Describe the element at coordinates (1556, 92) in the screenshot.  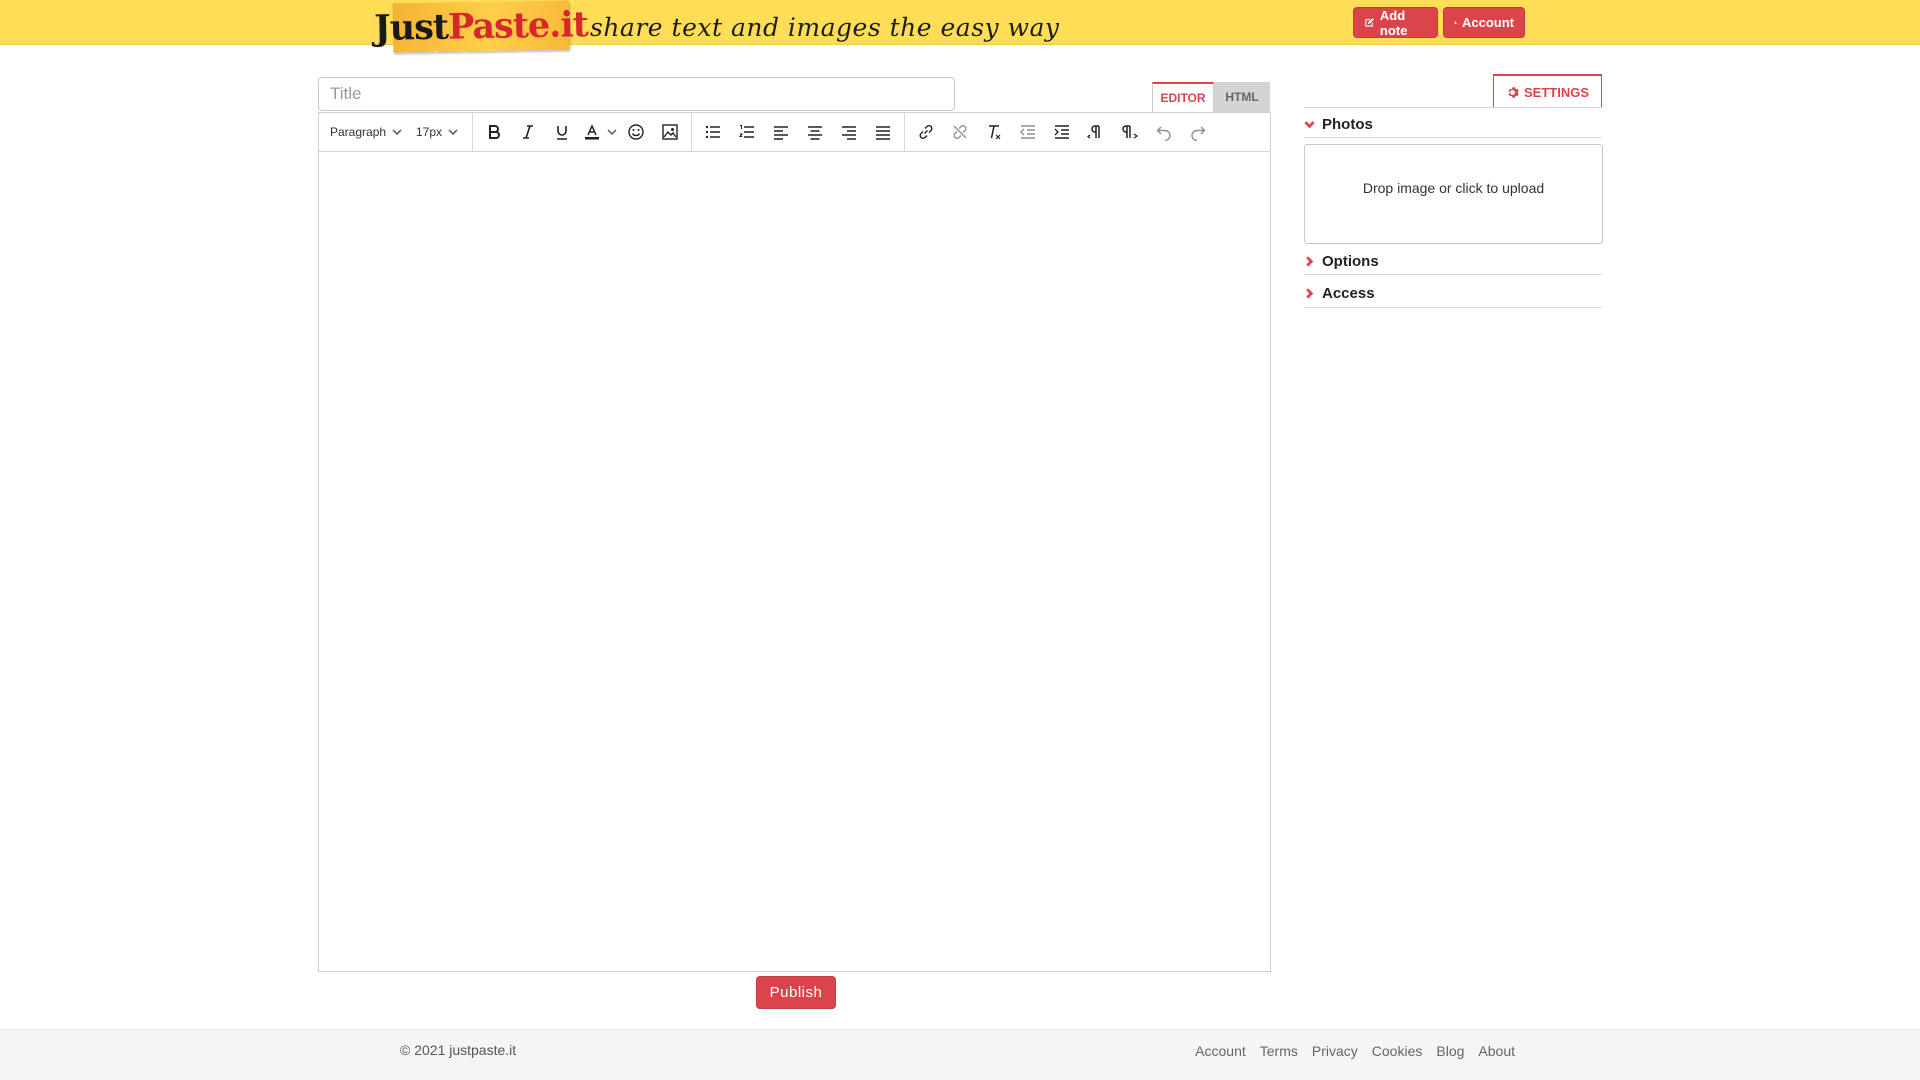
I see `settings-label: SETTINGS` at that location.